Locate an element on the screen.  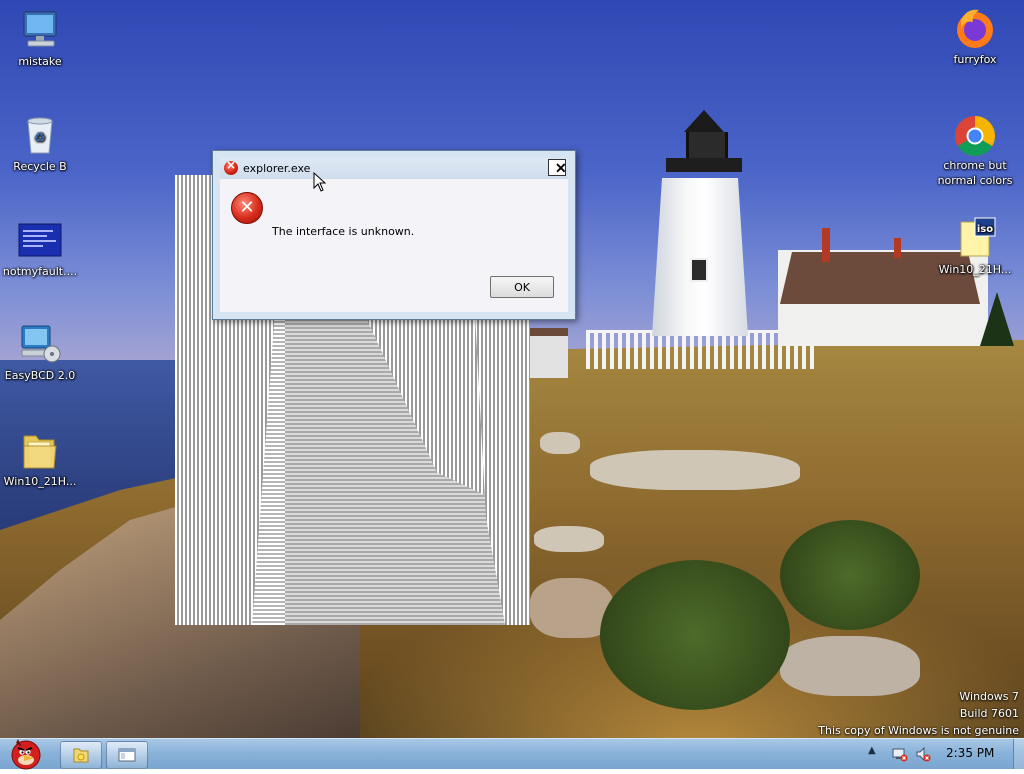
dialog-body: The interface is unknown. OK is located at coordinates (394, 245).